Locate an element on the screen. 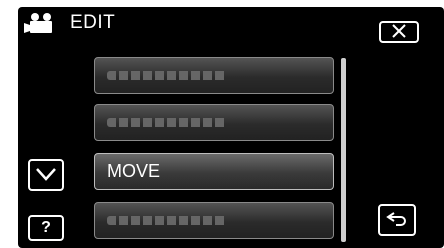  scrollbar is located at coordinates (343, 150).